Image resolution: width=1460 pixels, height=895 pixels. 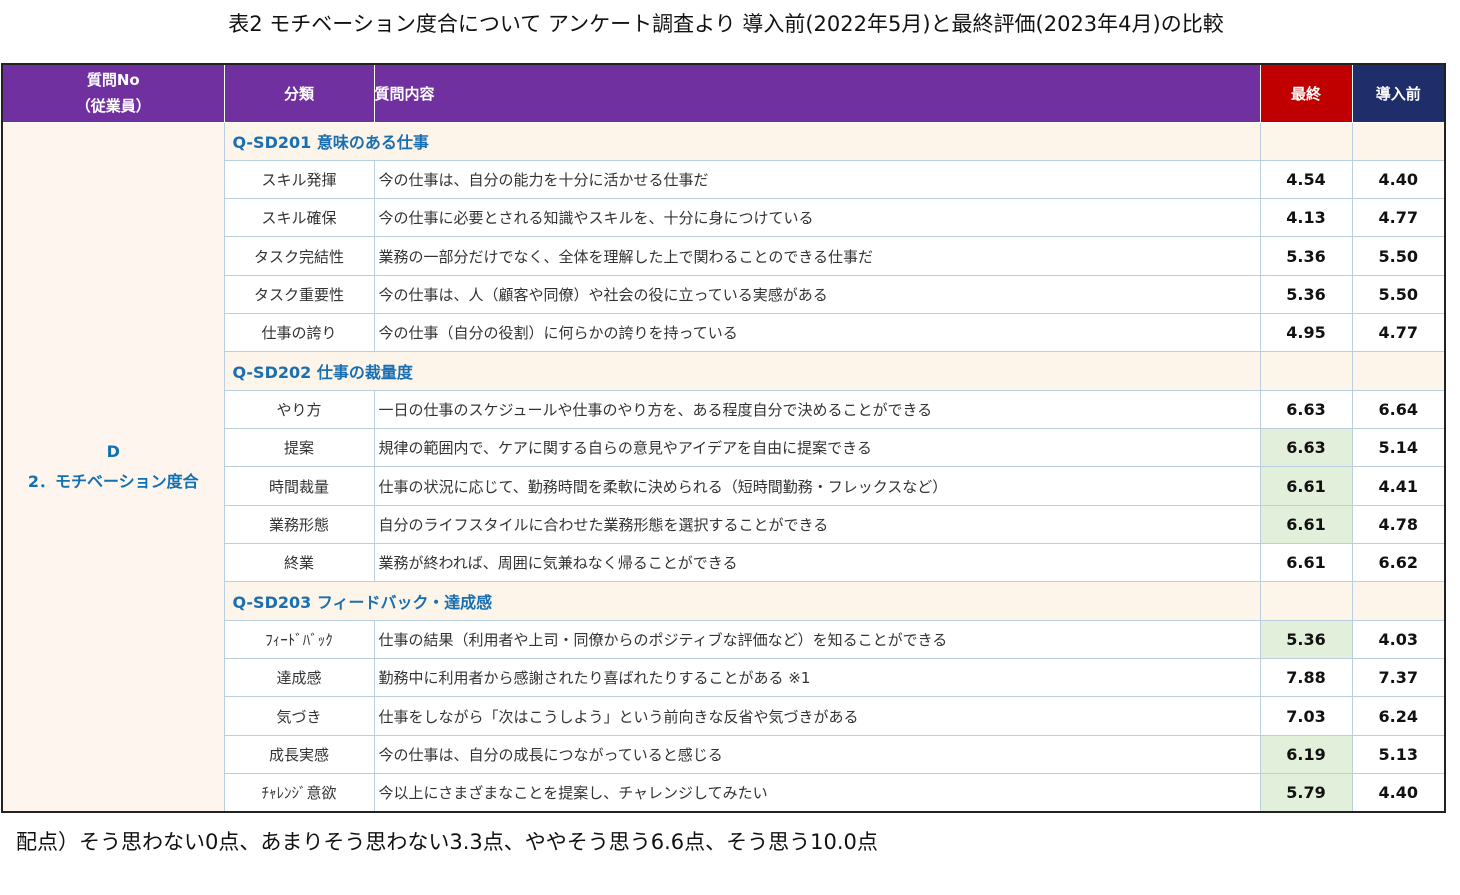 What do you see at coordinates (817, 486) in the screenshot?
I see `question-content-cell: 仕事の状況に応じて、勤務時間を柔軟に決められる（短時間勤務・フレックスなど）` at bounding box center [817, 486].